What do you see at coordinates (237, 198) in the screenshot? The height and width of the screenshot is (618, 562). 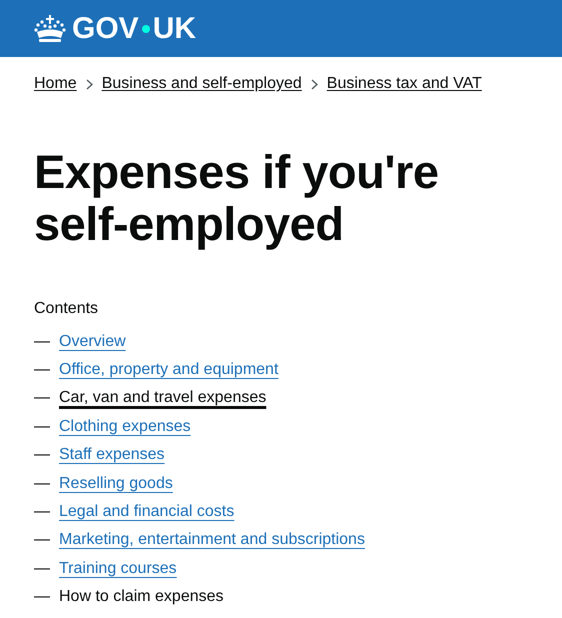 I see `page-title: Expenses if you're self-employed` at bounding box center [237, 198].